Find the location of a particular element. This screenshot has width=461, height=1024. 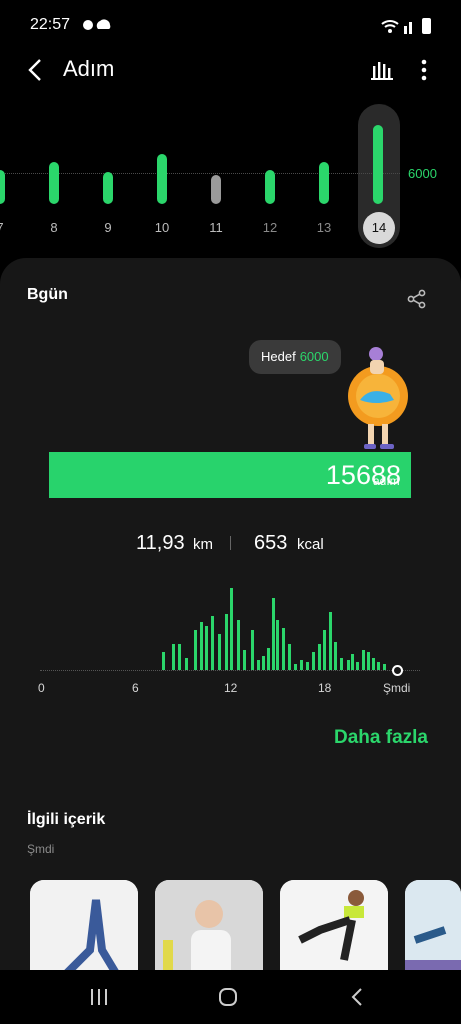

related-subtitle: Şmdi is located at coordinates (41, 849).